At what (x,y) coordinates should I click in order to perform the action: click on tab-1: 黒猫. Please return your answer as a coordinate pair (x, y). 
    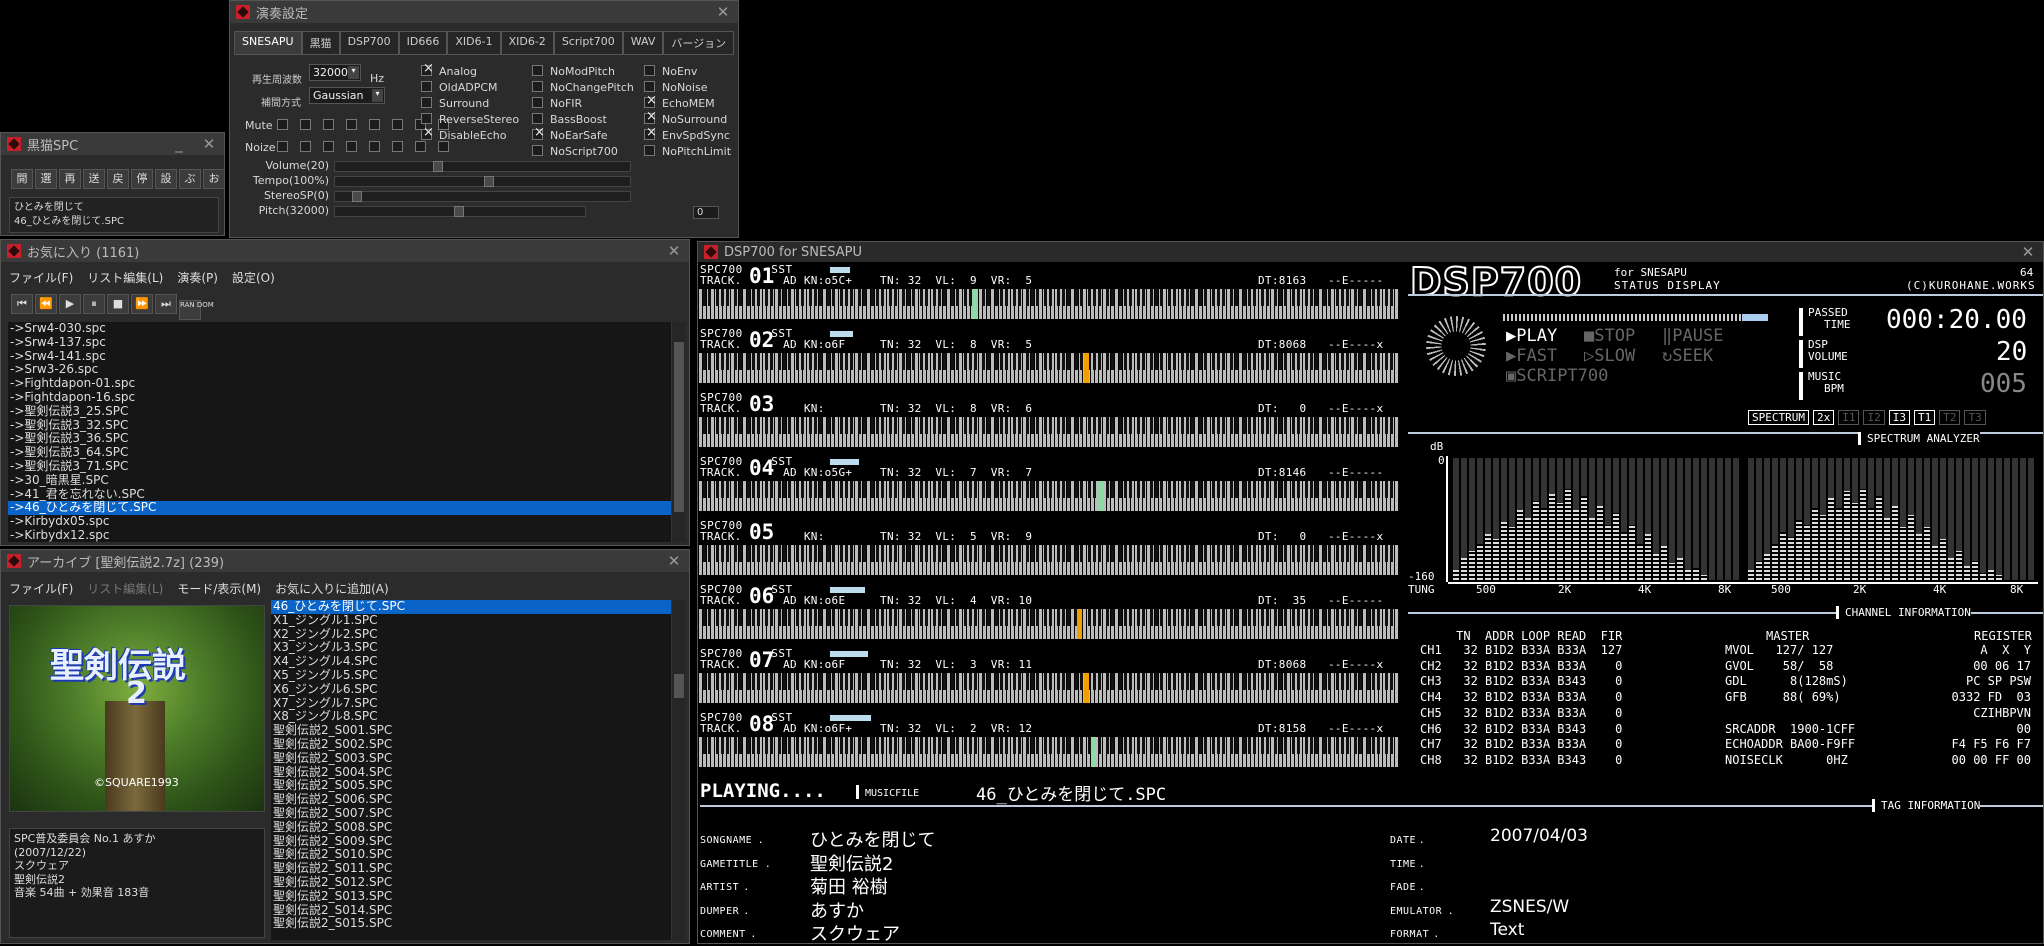
    Looking at the image, I should click on (320, 43).